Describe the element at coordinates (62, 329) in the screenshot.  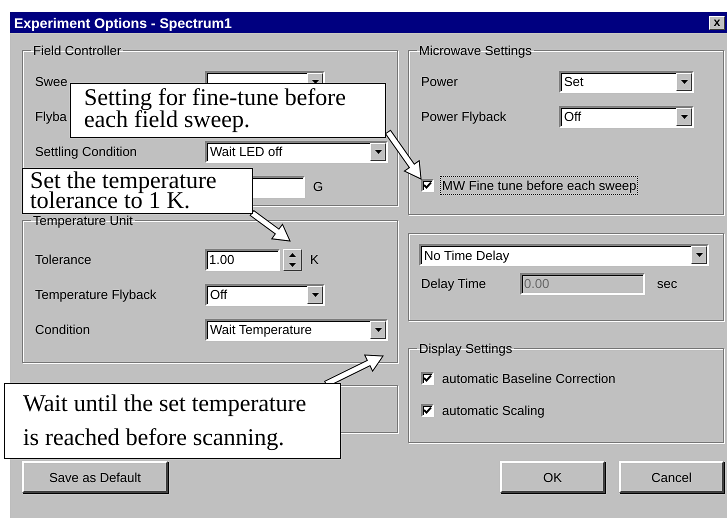
I see `field-label: Condition` at that location.